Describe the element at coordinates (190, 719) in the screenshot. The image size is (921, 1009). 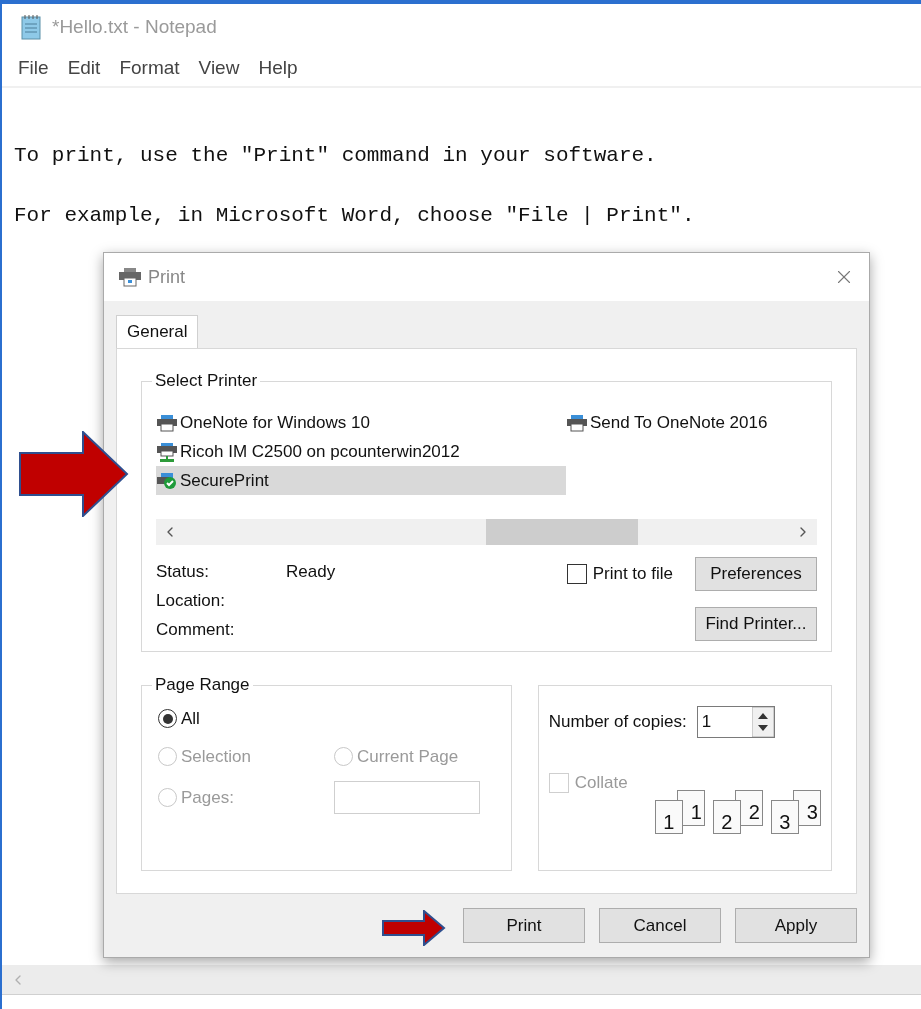
I see `radio-label: All` at that location.